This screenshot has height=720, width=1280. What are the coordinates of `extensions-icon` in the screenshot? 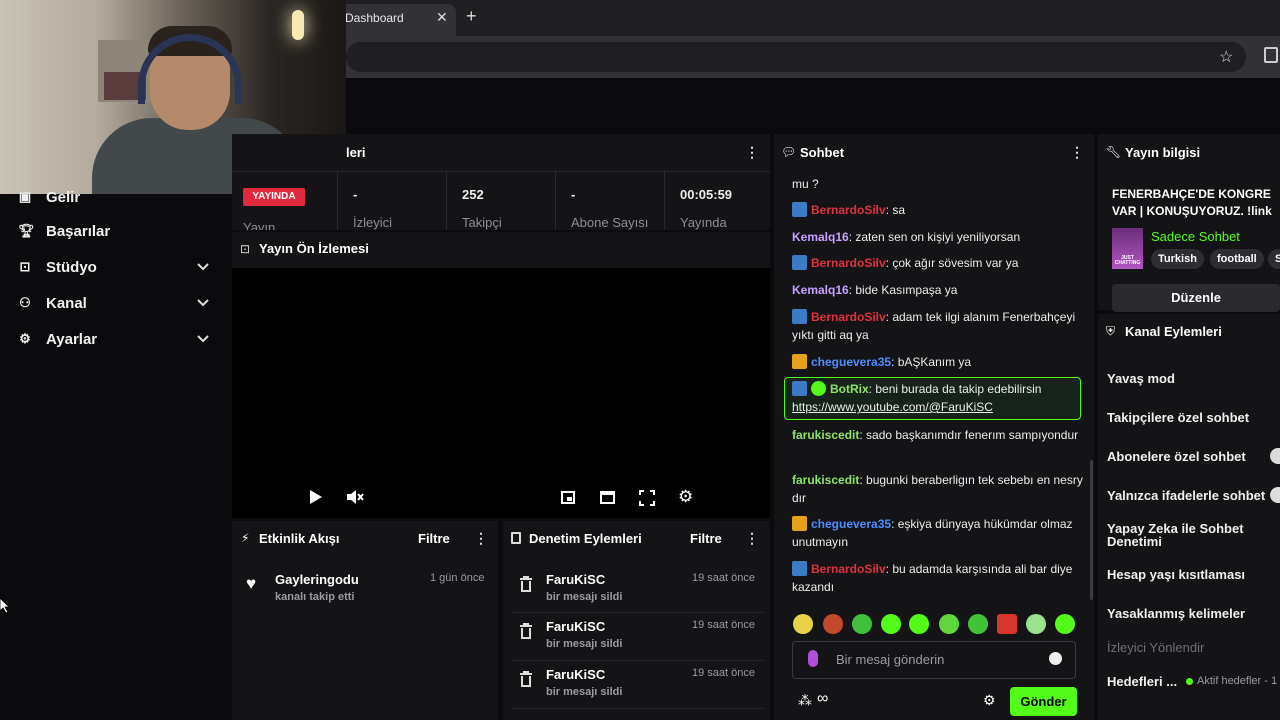 It's located at (1271, 55).